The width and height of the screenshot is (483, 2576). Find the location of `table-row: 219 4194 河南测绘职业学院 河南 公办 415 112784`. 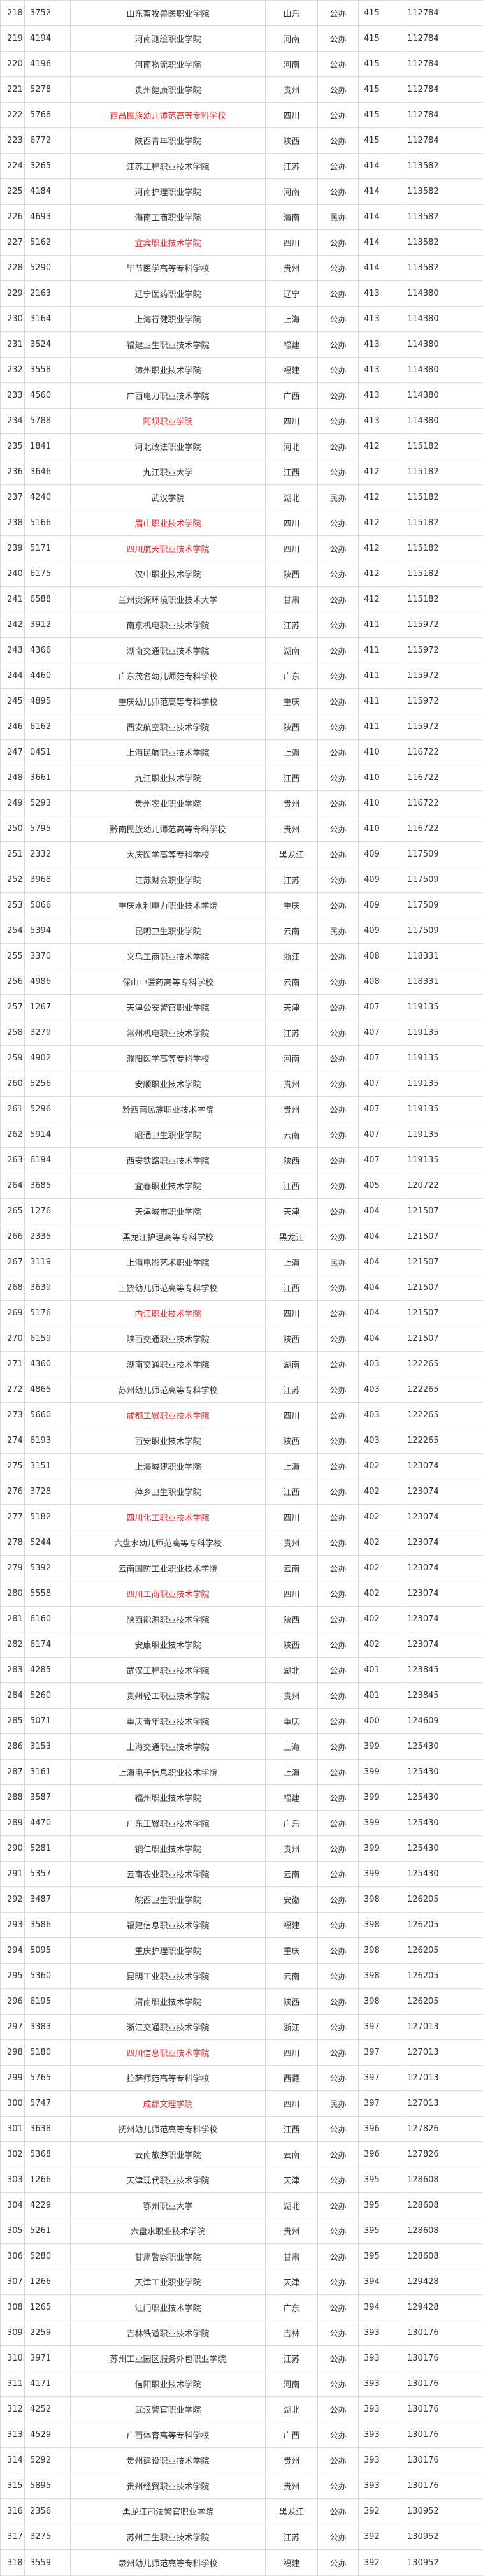

table-row: 219 4194 河南测绘职业学院 河南 公办 415 112784 is located at coordinates (242, 38).